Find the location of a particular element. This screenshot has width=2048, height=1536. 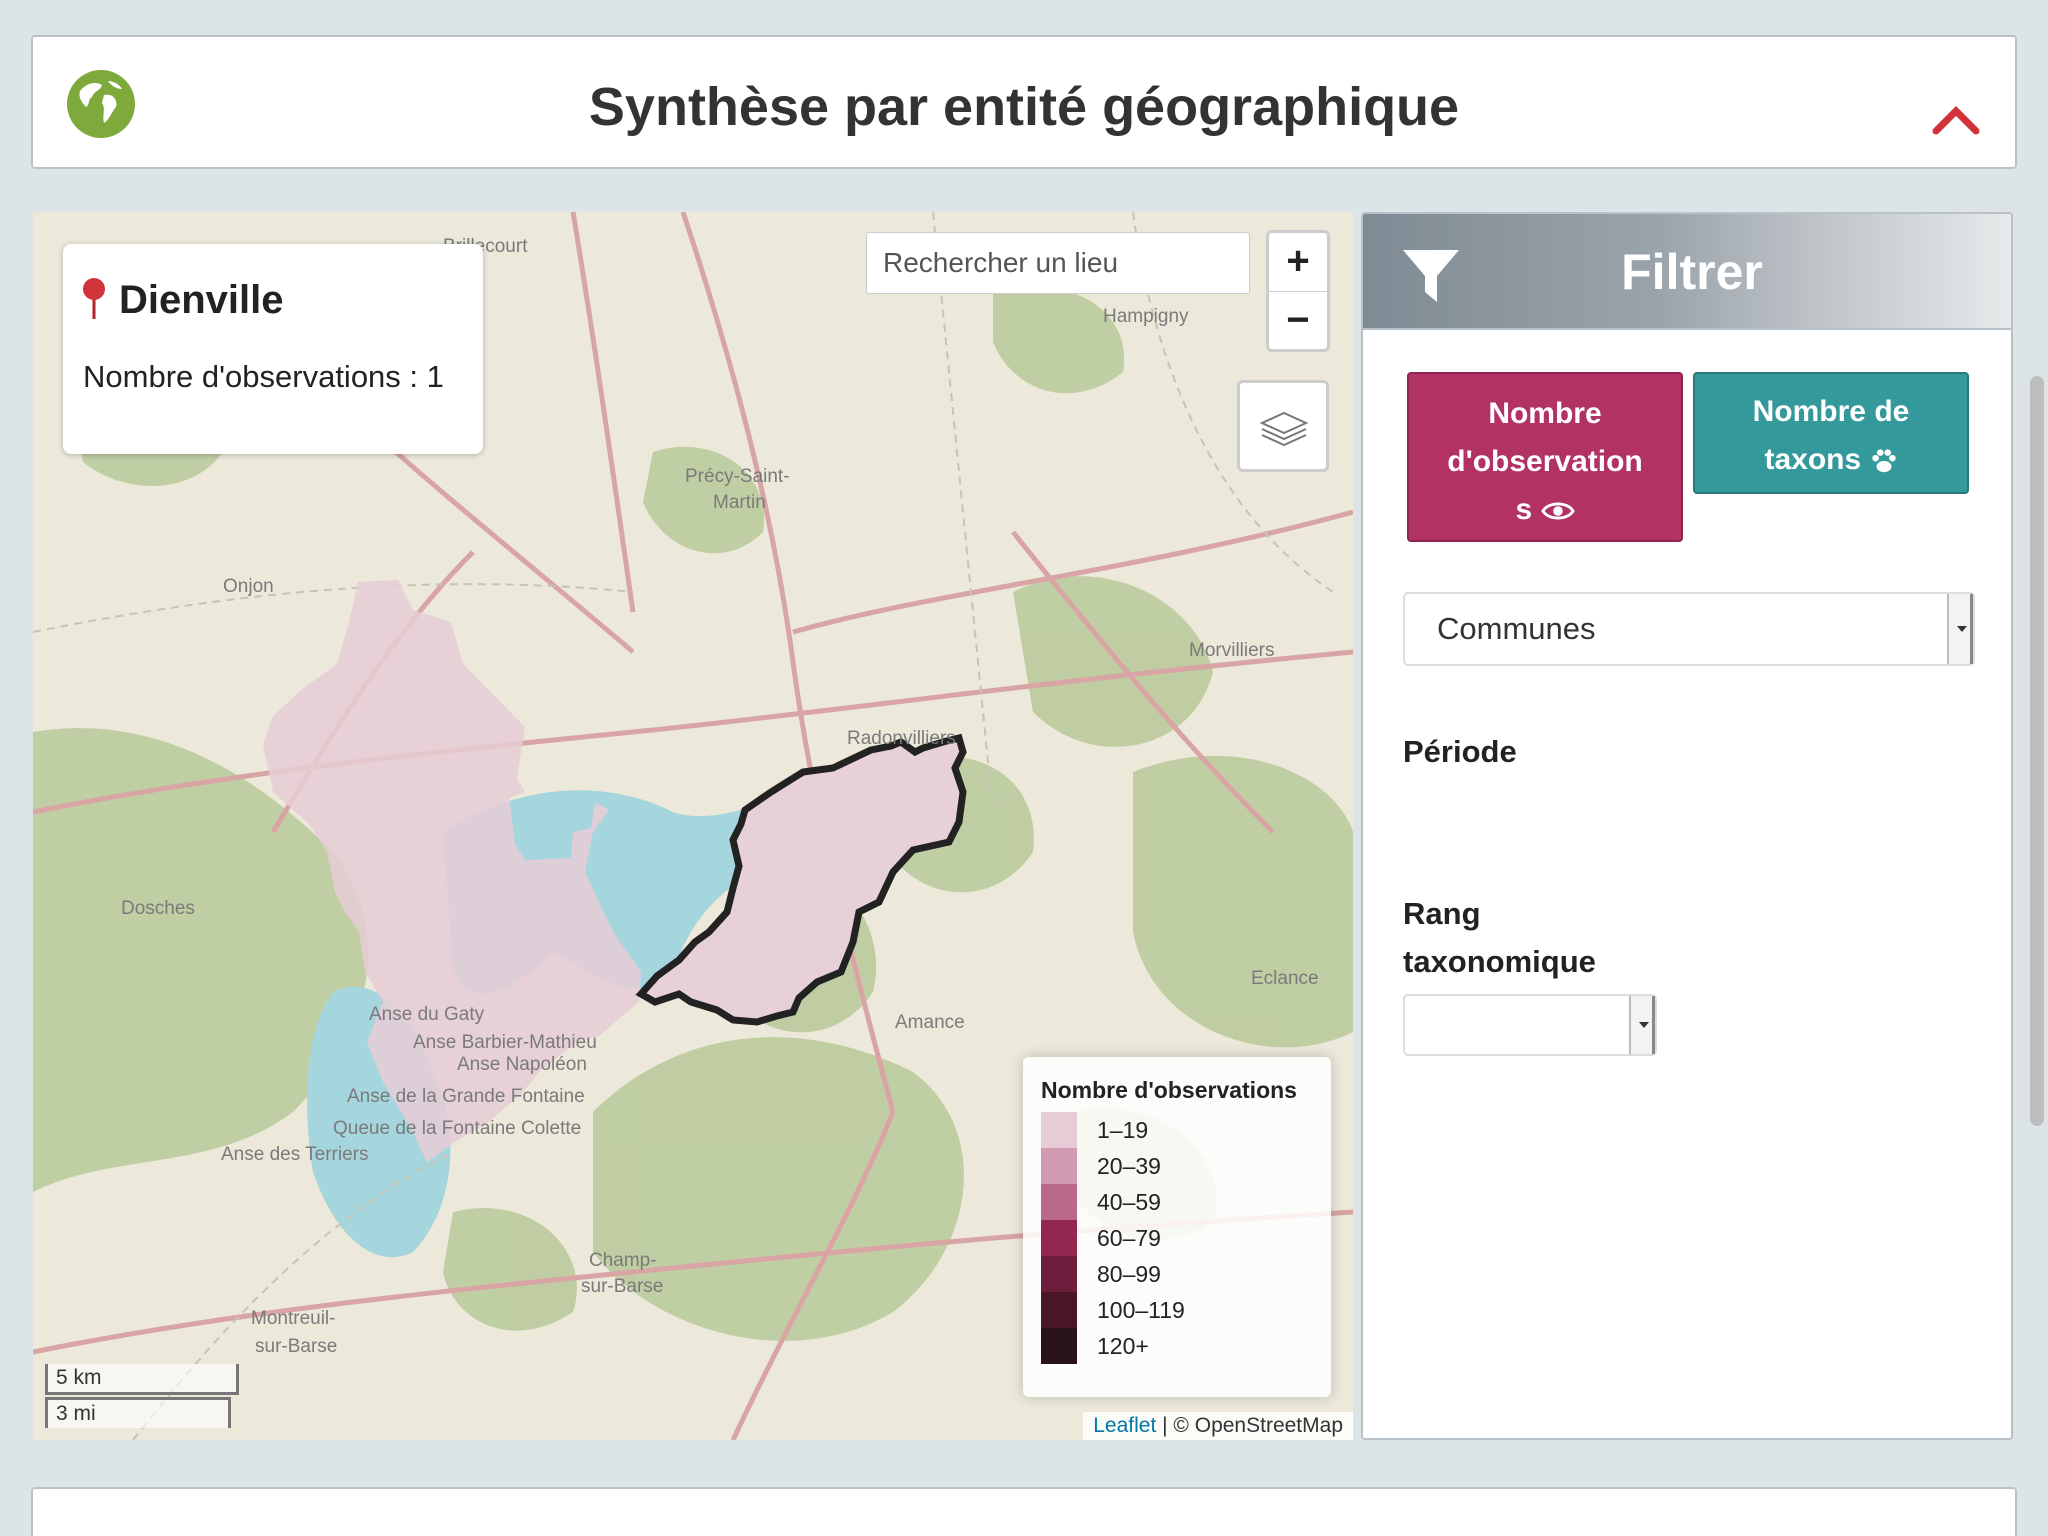

button-label: Nombre is located at coordinates (1545, 413).